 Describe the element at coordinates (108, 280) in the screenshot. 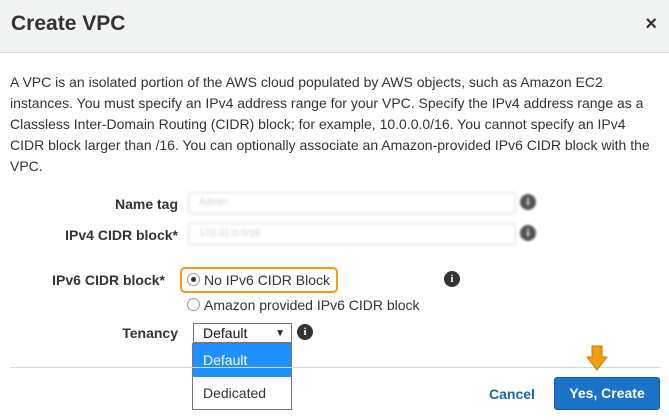

I see `ipv6-cidr-label: IPv6 CIDR block*` at that location.